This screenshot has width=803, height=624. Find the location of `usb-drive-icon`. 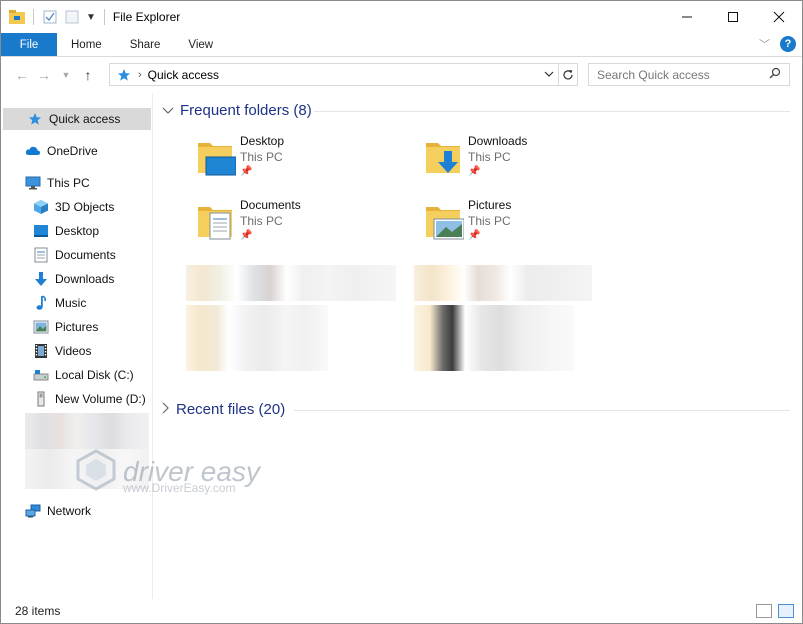

usb-drive-icon is located at coordinates (41, 399).